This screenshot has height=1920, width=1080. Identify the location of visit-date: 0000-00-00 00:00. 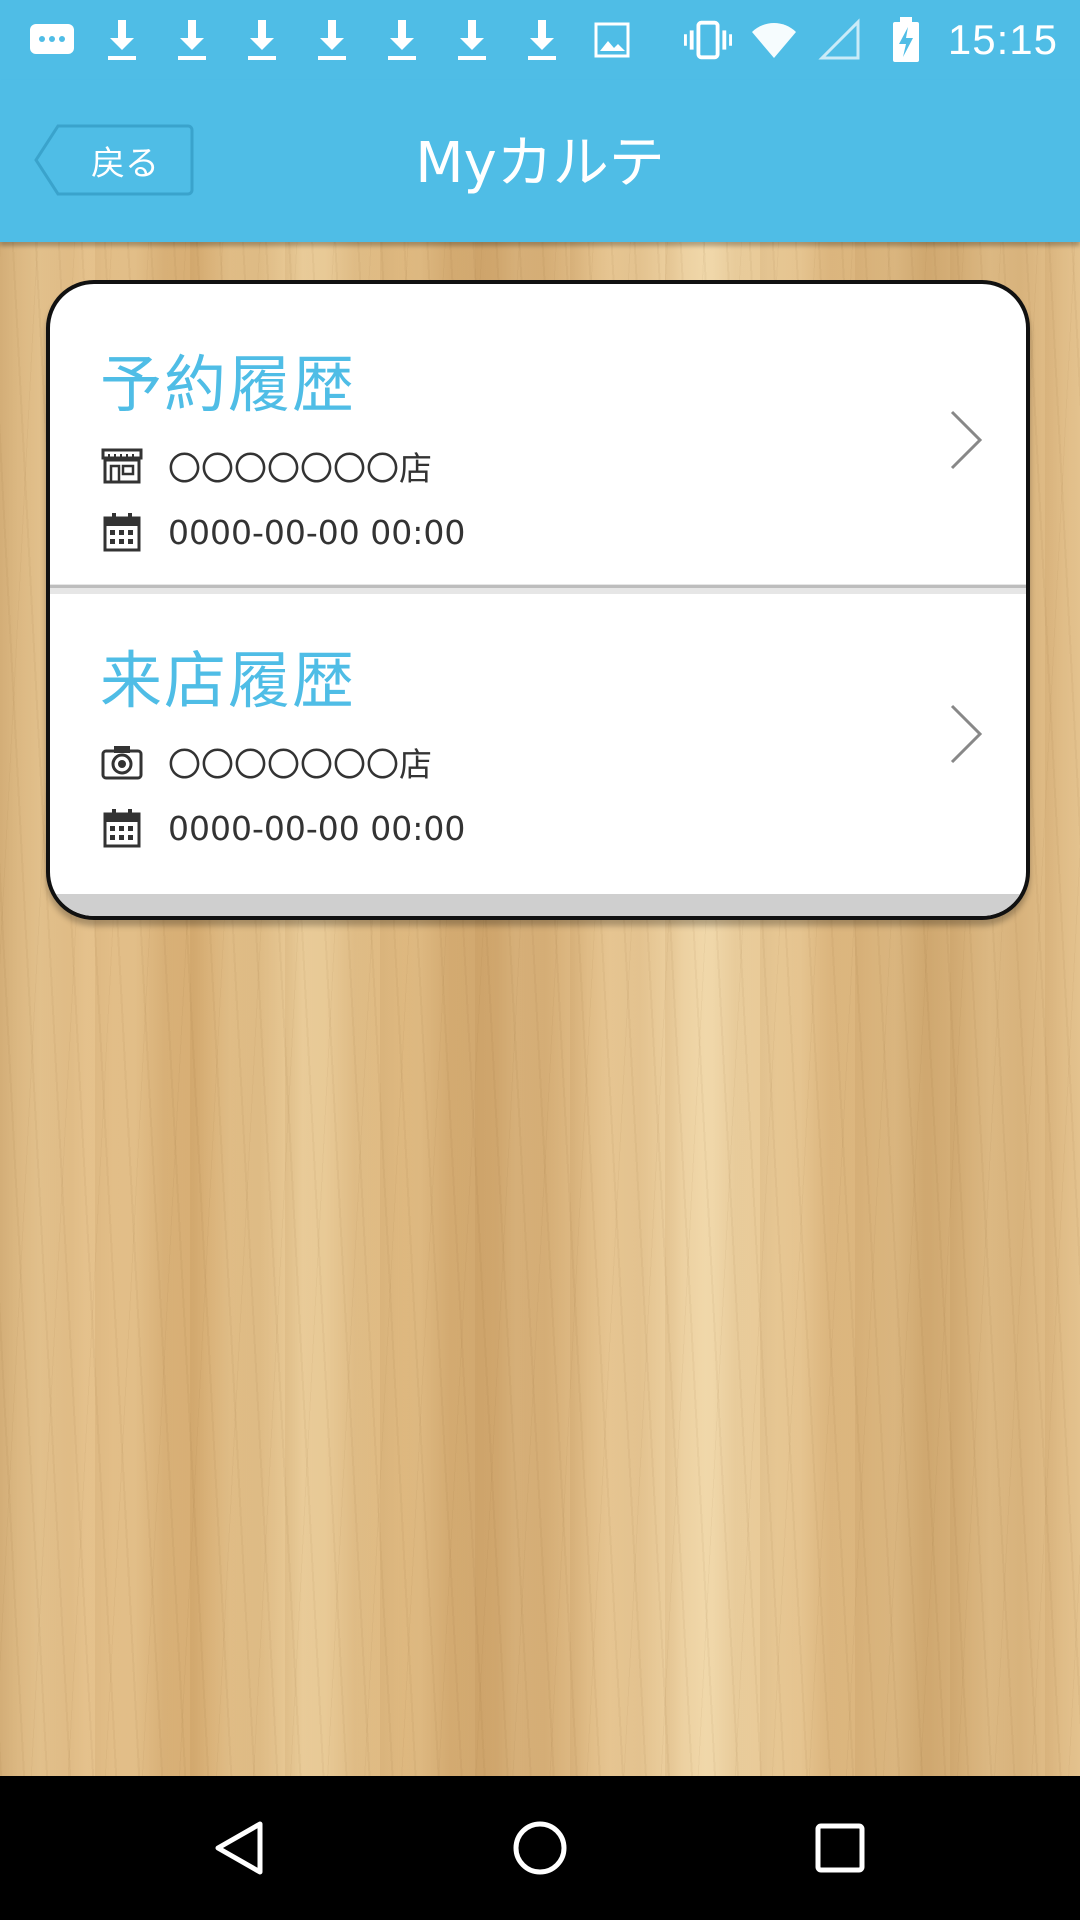
(282, 828).